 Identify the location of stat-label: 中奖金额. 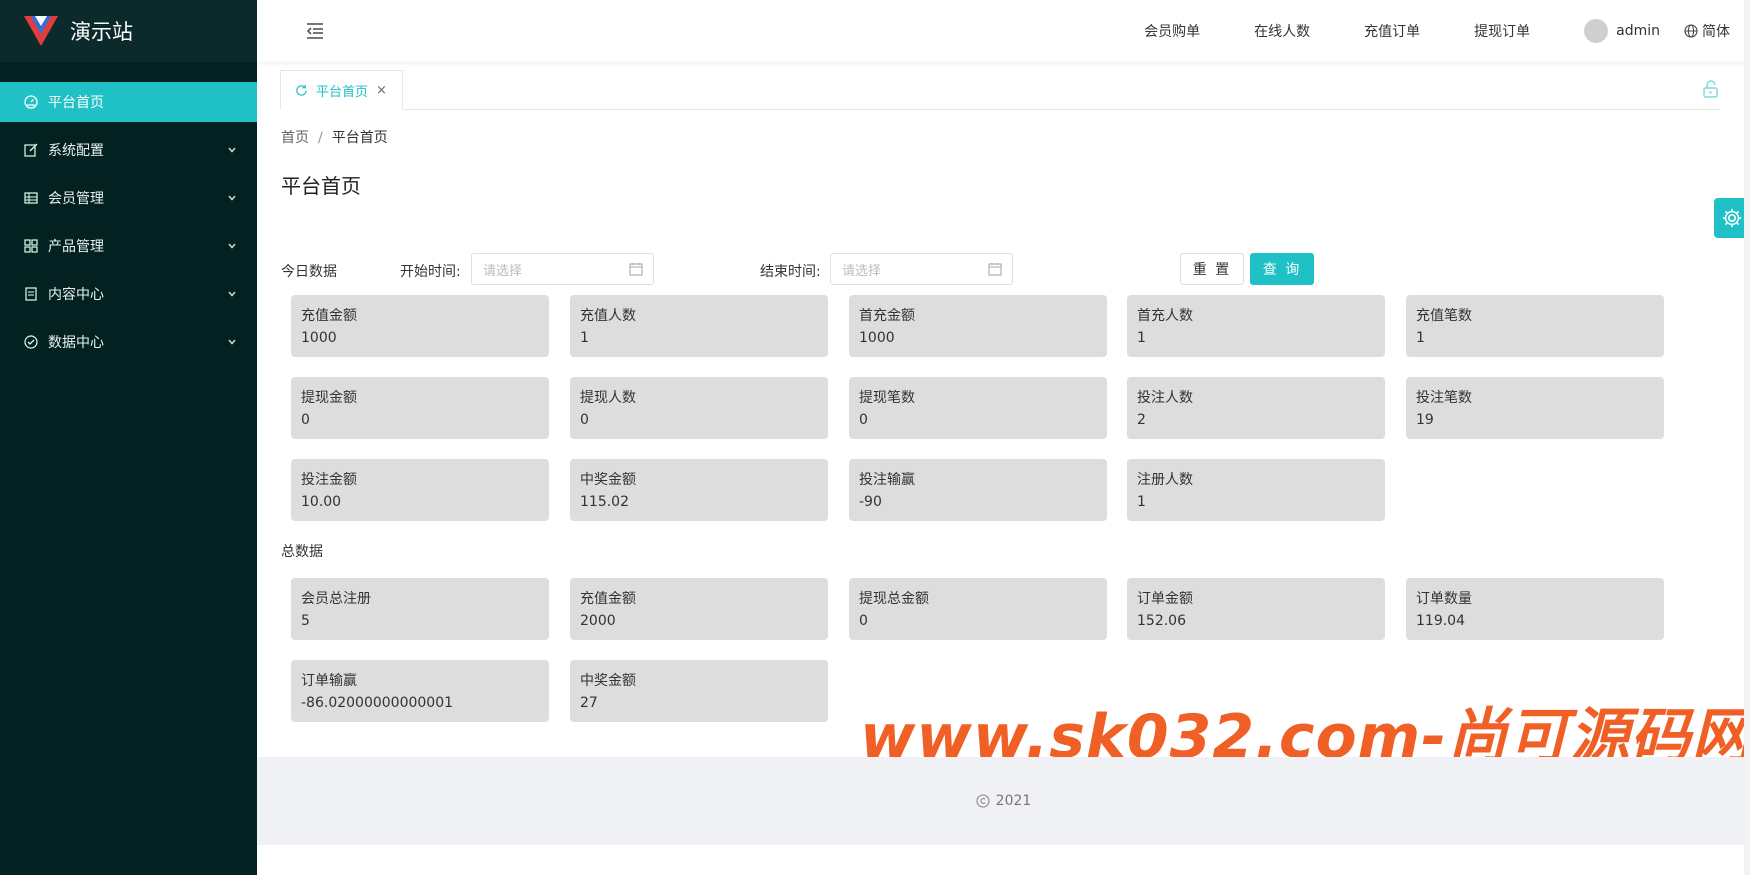
(608, 480).